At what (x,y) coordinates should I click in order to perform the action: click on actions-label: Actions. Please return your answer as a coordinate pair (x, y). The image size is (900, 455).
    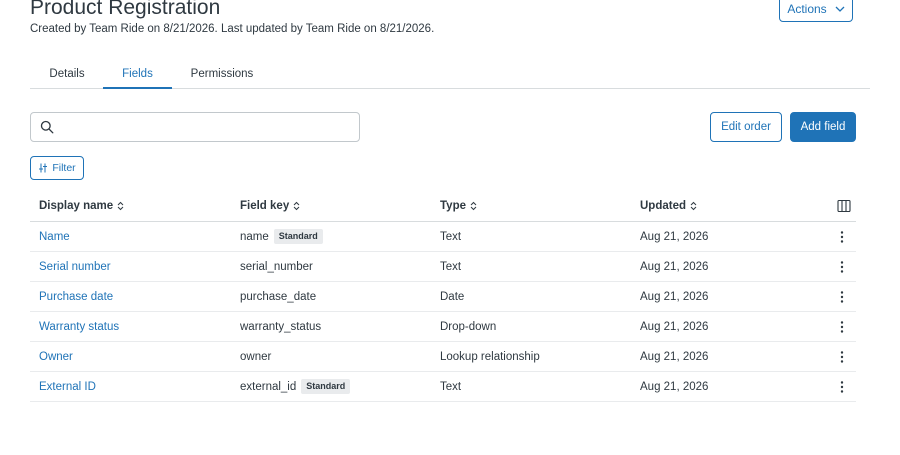
    Looking at the image, I should click on (807, 9).